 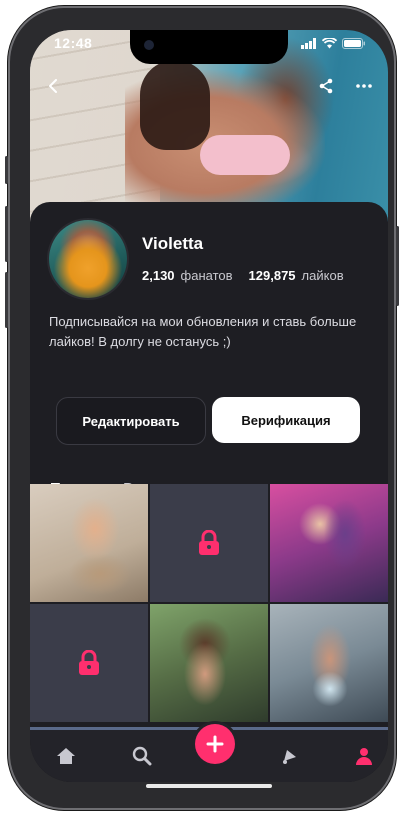 What do you see at coordinates (206, 275) in the screenshot?
I see `fans-label: фанатов` at bounding box center [206, 275].